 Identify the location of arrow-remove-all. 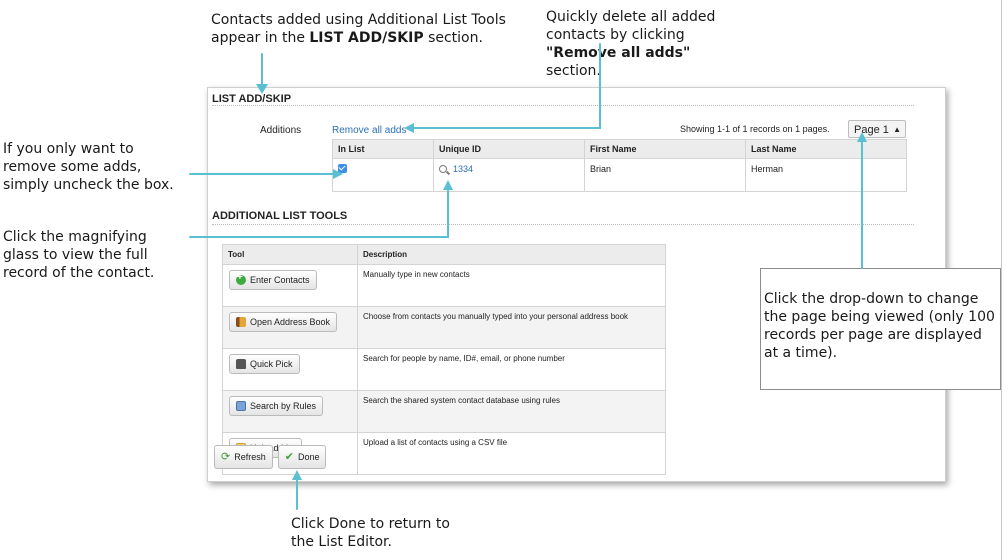
(505, 86).